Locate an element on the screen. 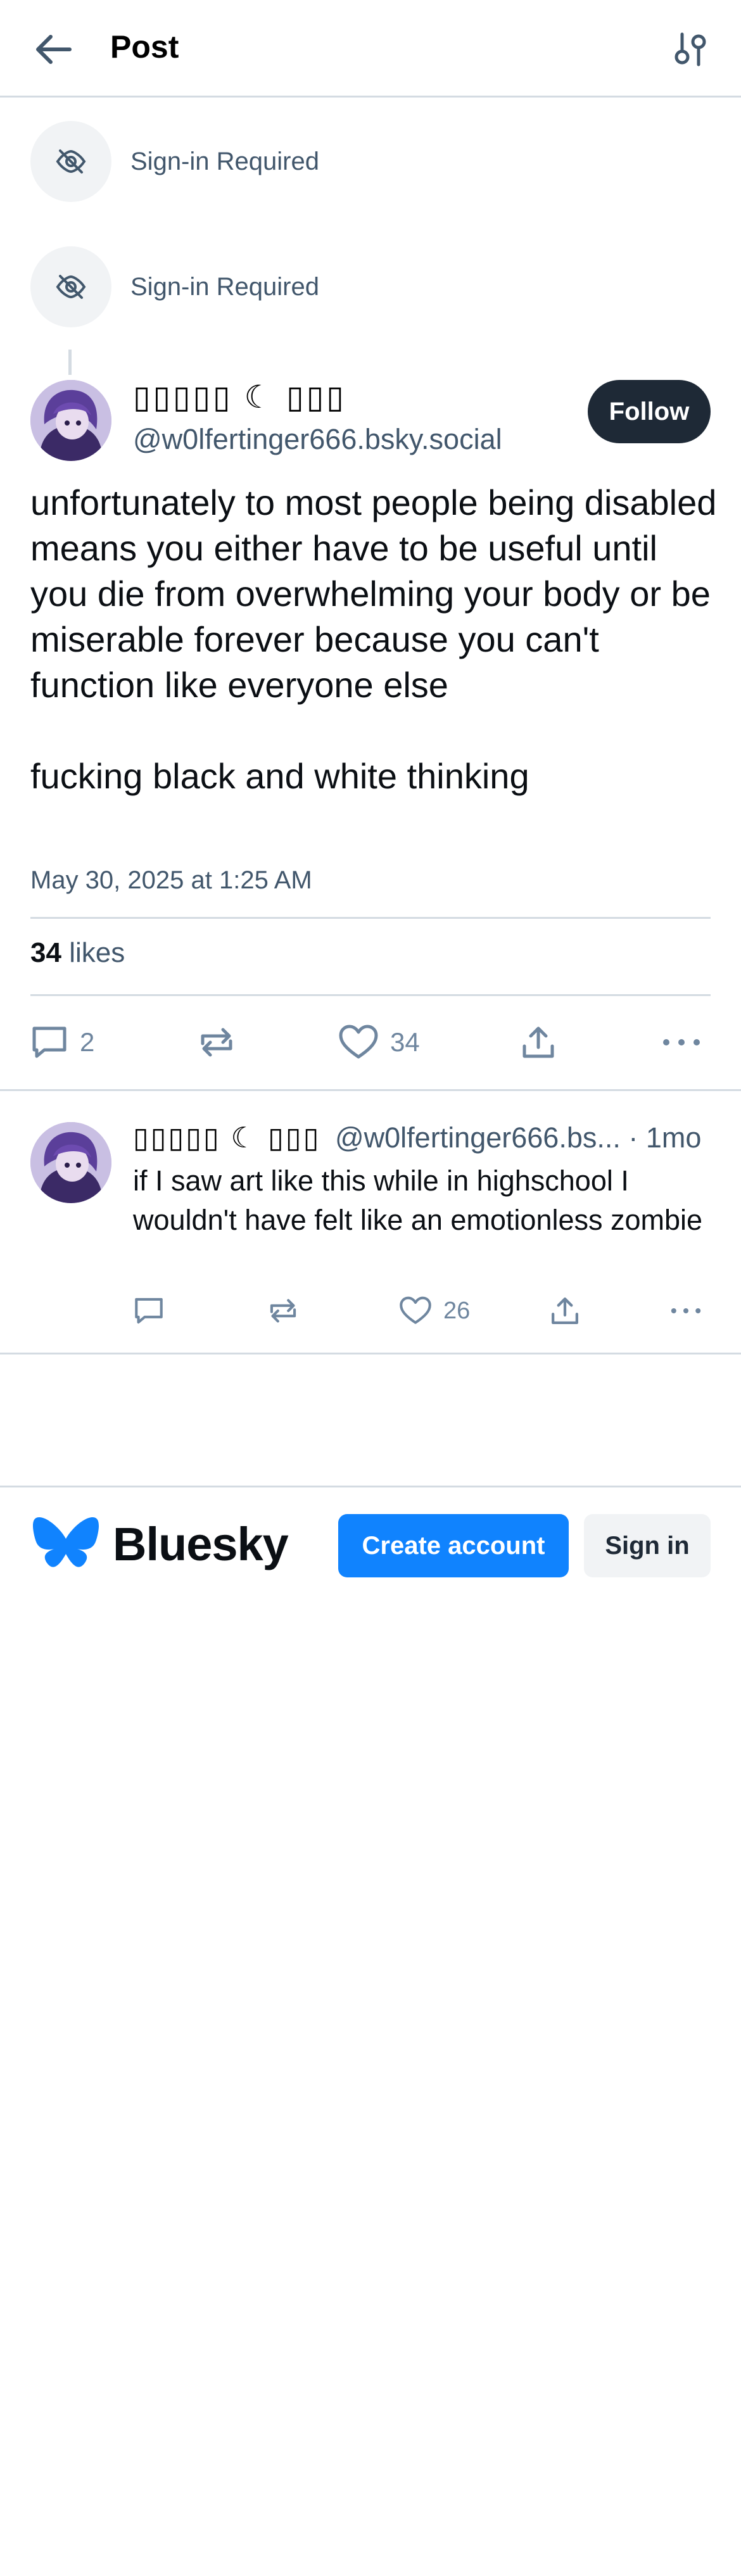  create-account-button: Create account is located at coordinates (453, 1546).